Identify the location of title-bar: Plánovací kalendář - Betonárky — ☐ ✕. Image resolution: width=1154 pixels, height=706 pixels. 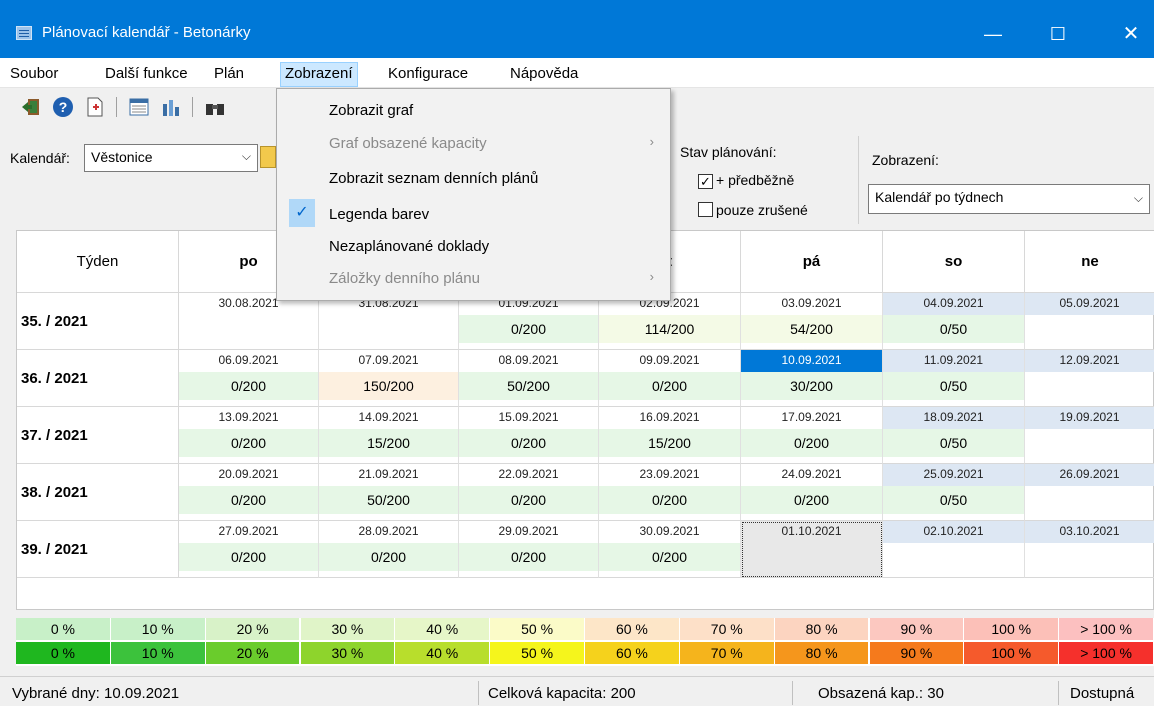
(577, 29).